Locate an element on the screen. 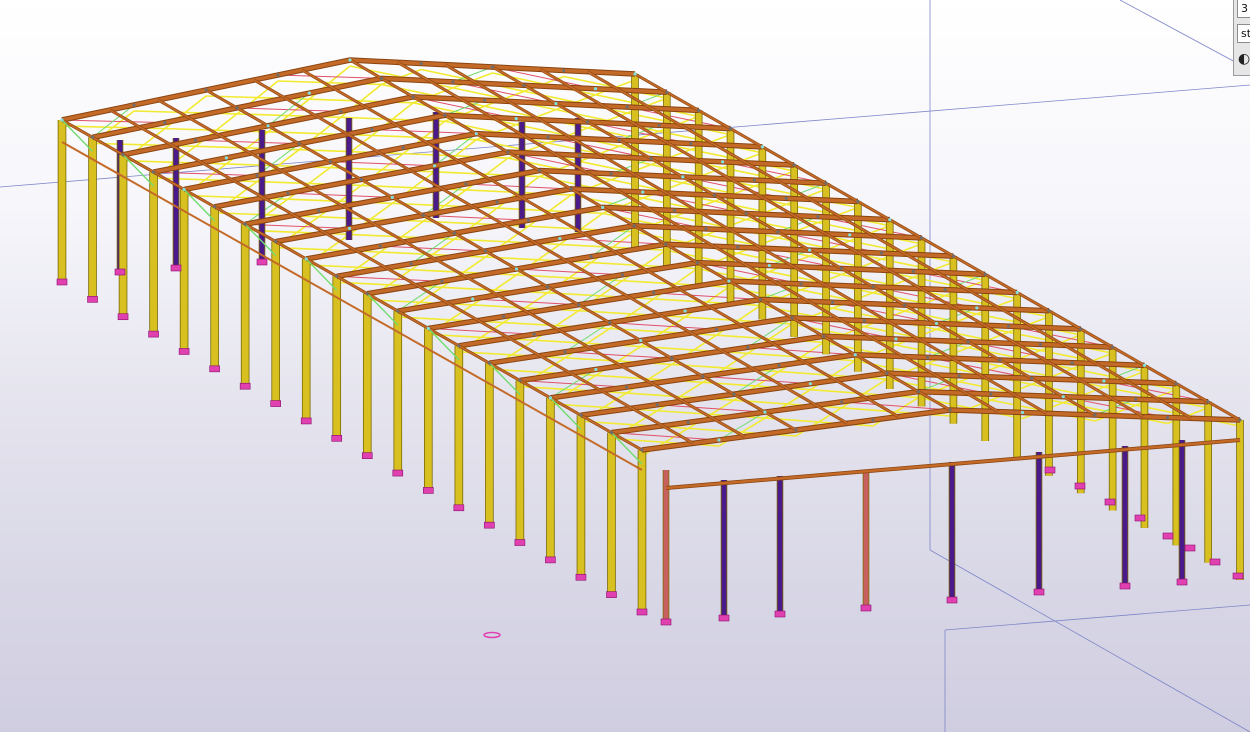 The image size is (1250, 732). name-field: st is located at coordinates (1243, 33).